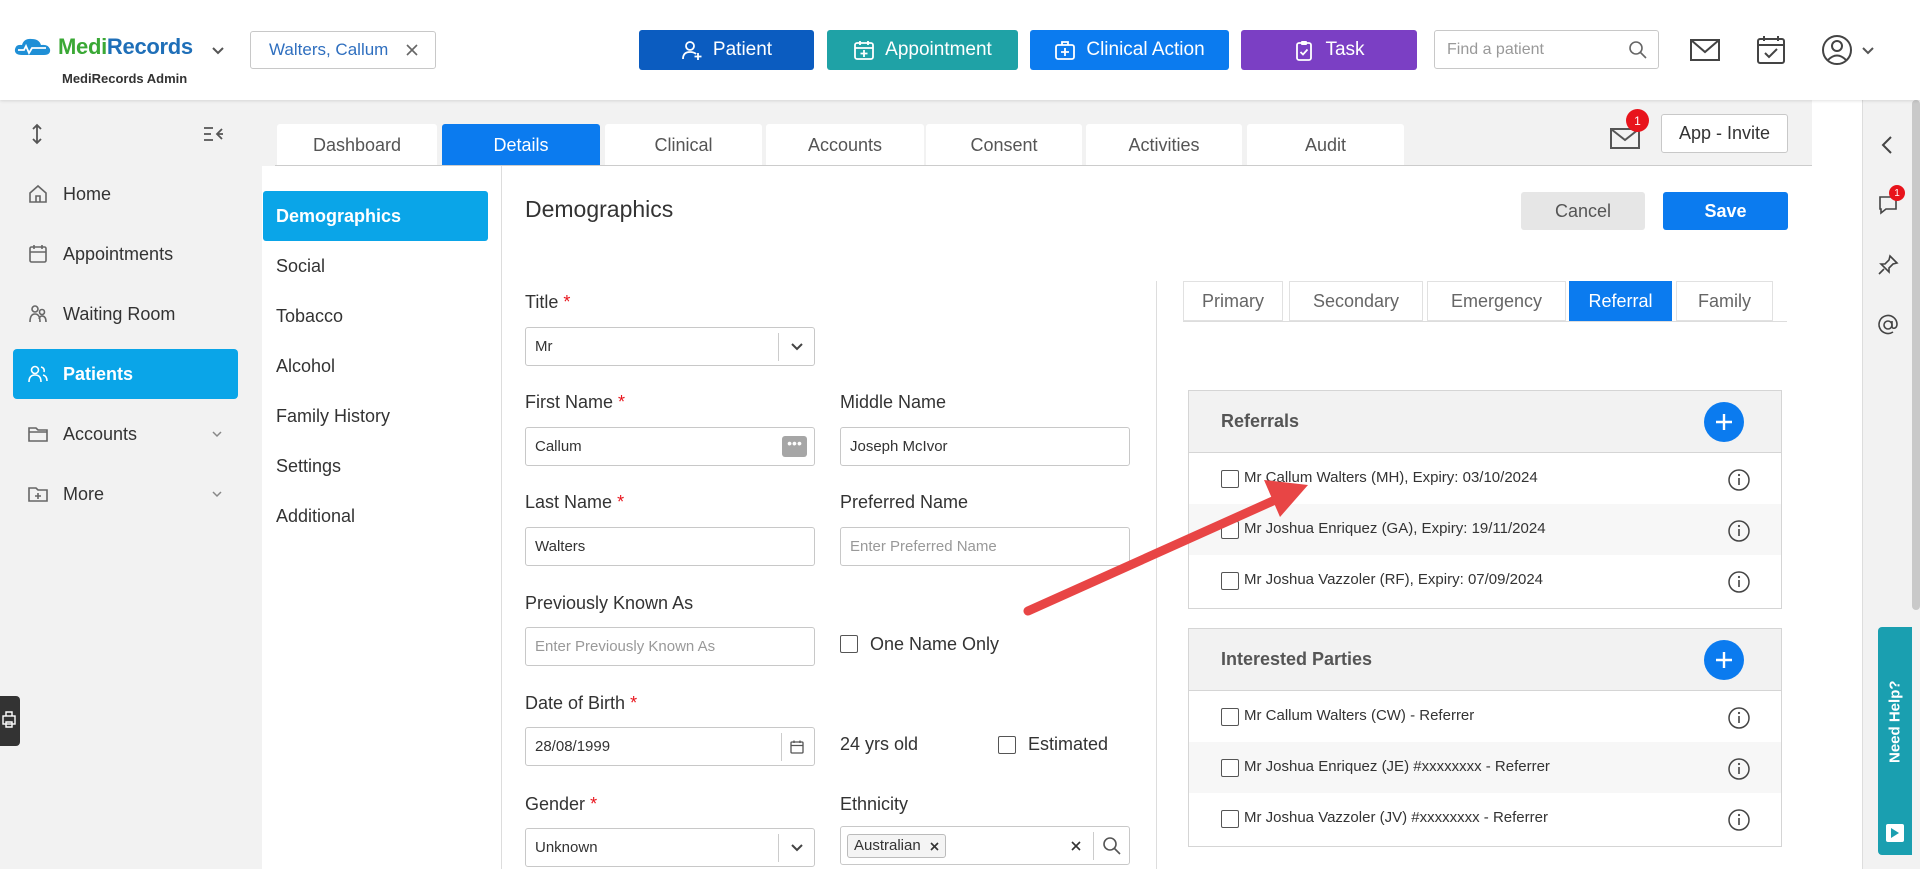 The image size is (1920, 869). I want to click on middle-name-field: Joseph McIvor, so click(985, 446).